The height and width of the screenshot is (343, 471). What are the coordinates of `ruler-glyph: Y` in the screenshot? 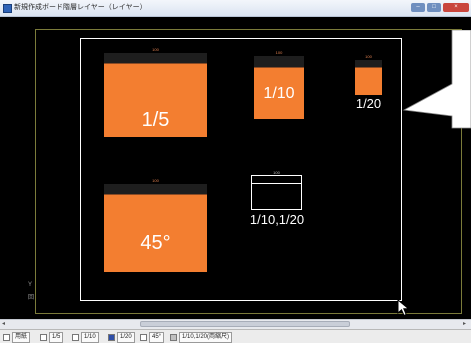 It's located at (30, 285).